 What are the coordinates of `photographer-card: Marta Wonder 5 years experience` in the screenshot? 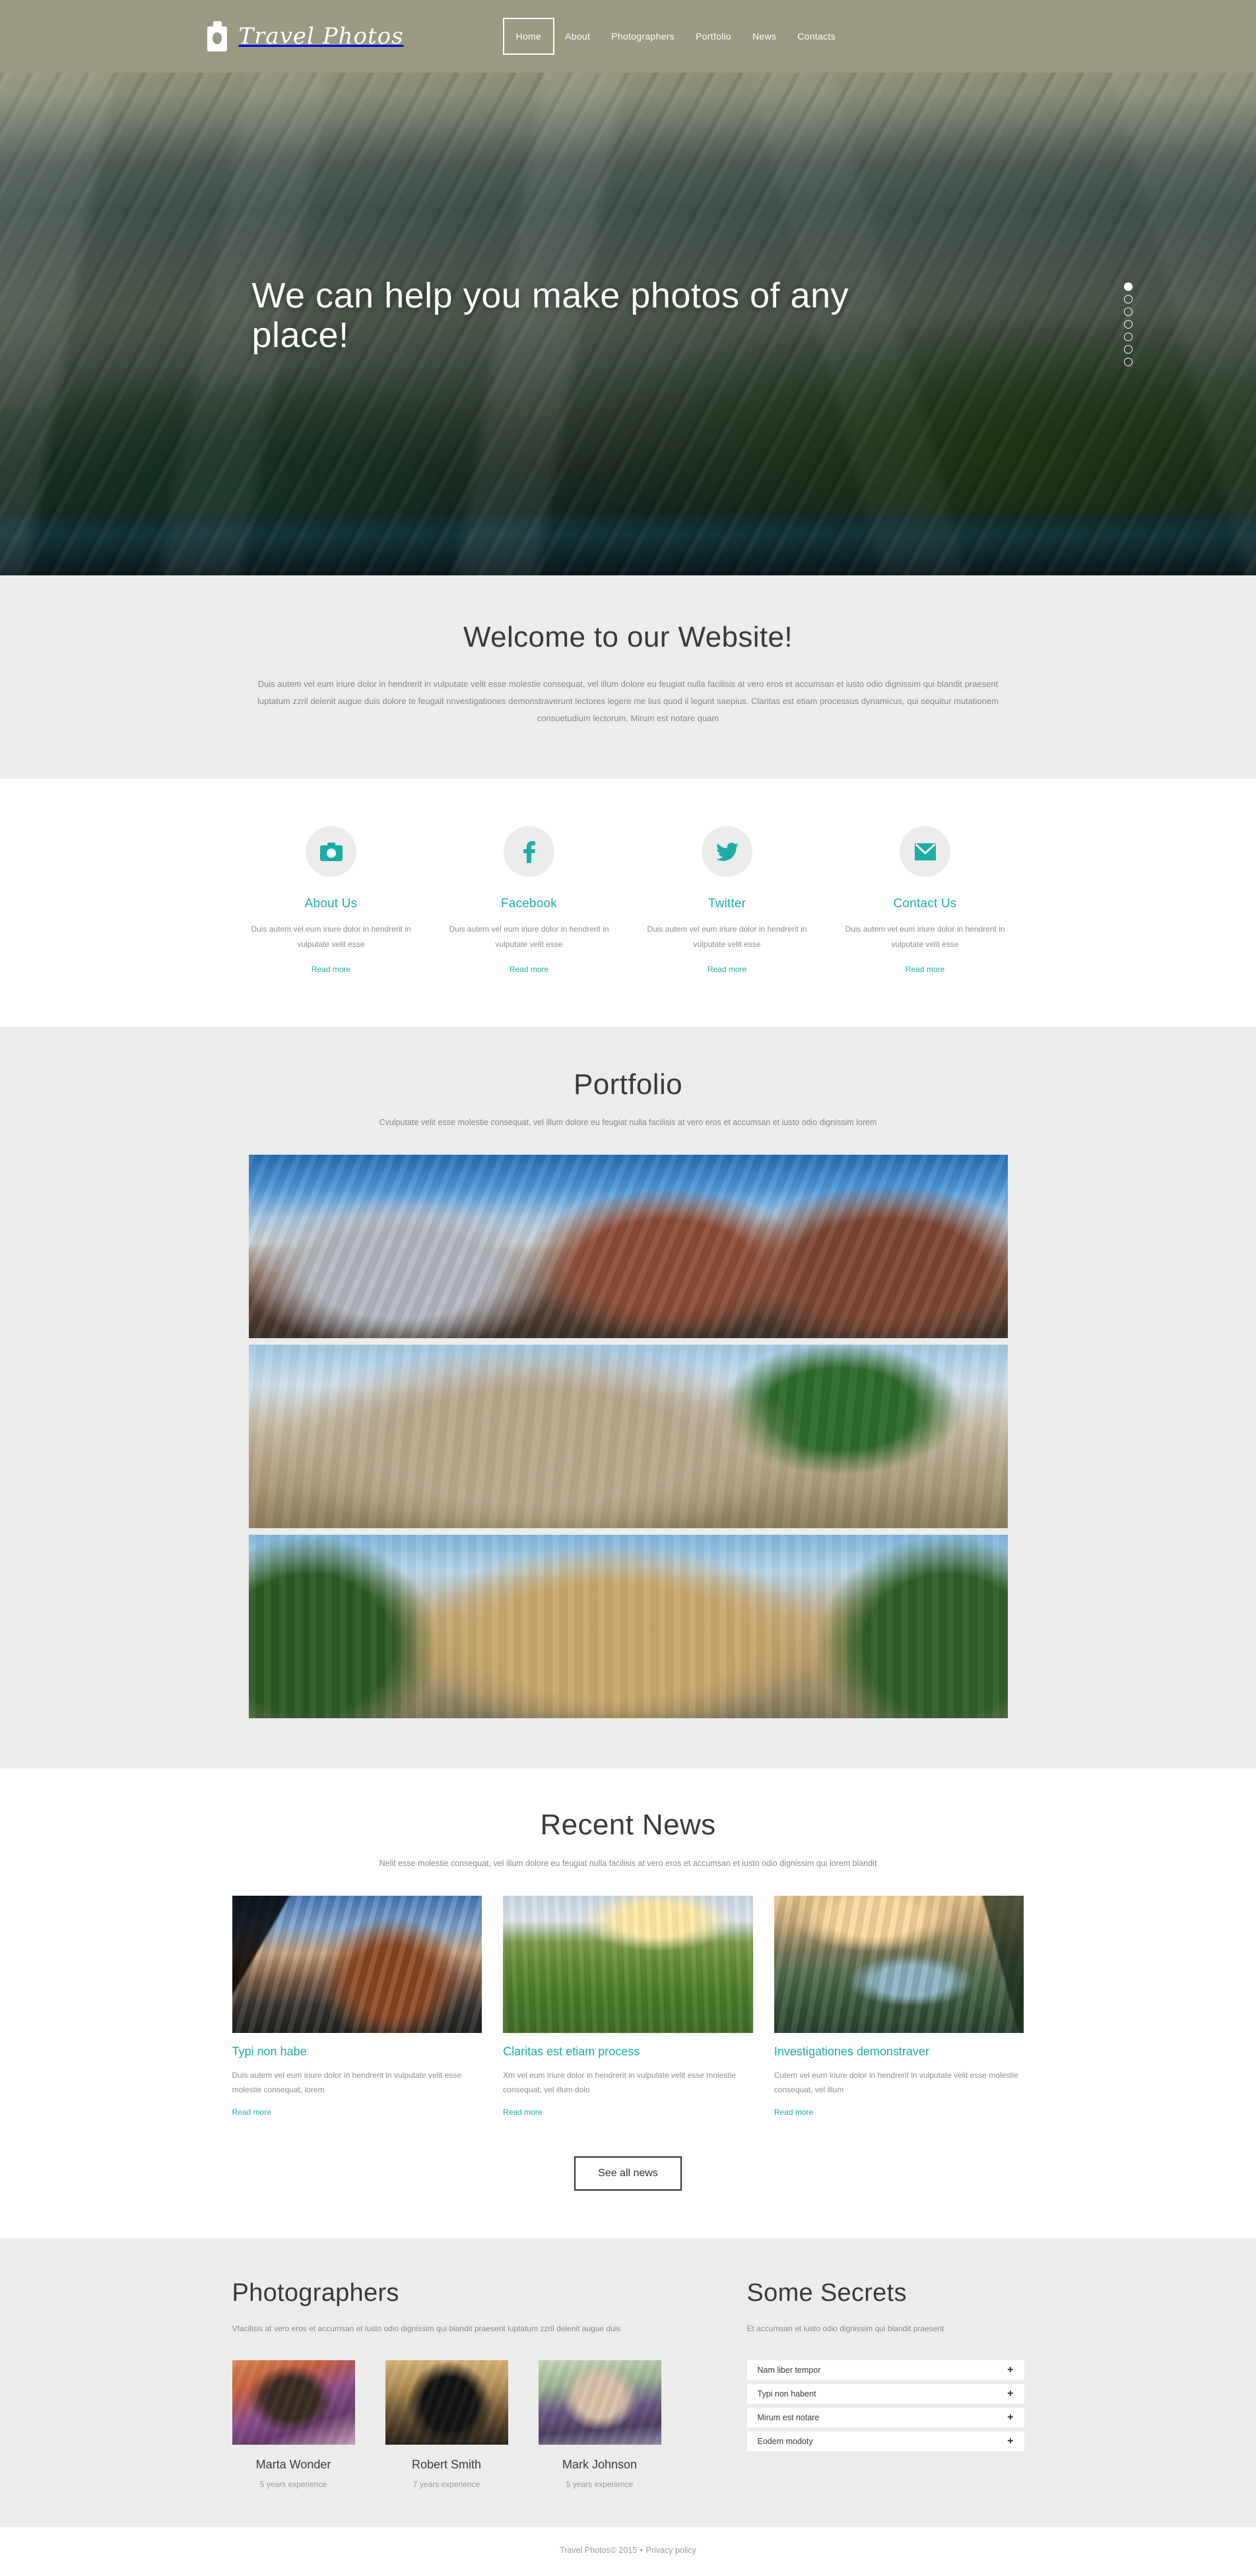 It's located at (293, 2424).